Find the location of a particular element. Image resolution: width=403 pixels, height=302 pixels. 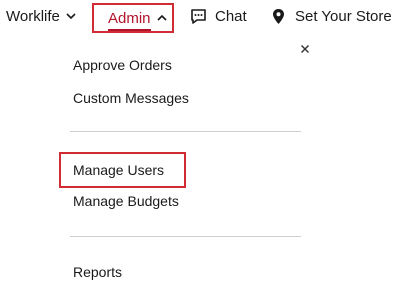

menu-item-custom-messages: Custom Messages is located at coordinates (131, 98).